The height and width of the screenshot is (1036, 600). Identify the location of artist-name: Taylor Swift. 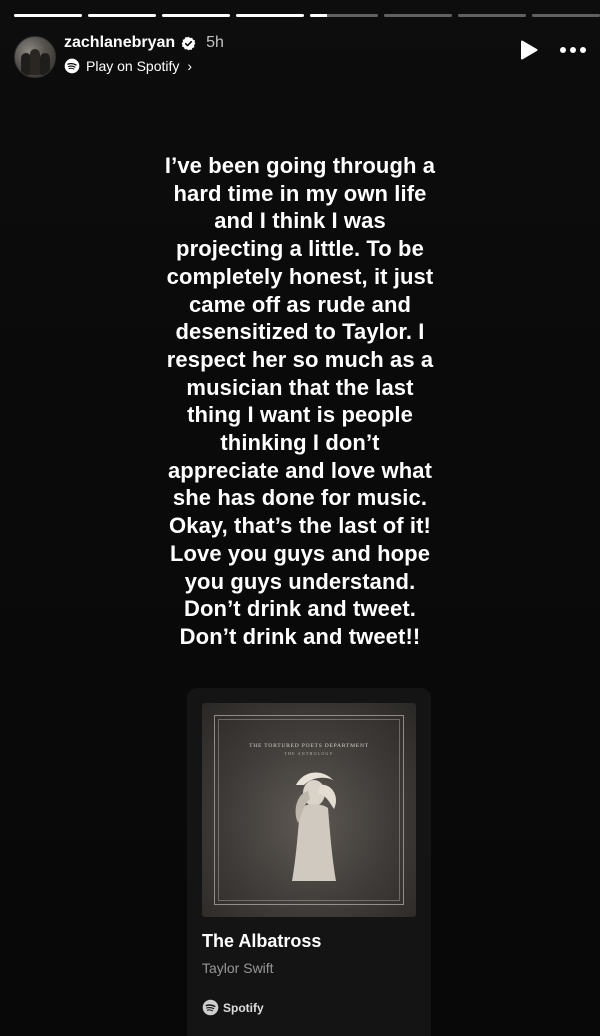
(238, 968).